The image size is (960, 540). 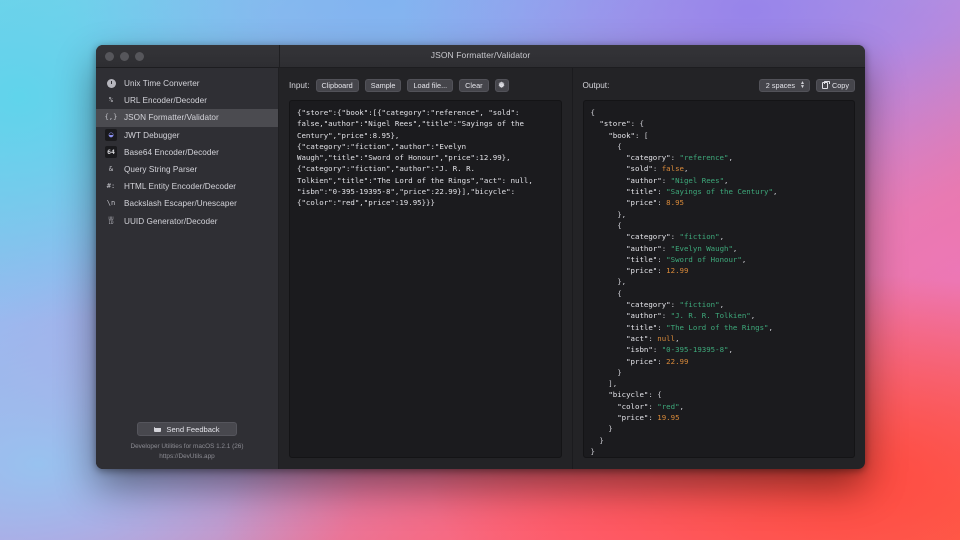 What do you see at coordinates (677, 271) in the screenshot?
I see `json-token-num: 12.99` at bounding box center [677, 271].